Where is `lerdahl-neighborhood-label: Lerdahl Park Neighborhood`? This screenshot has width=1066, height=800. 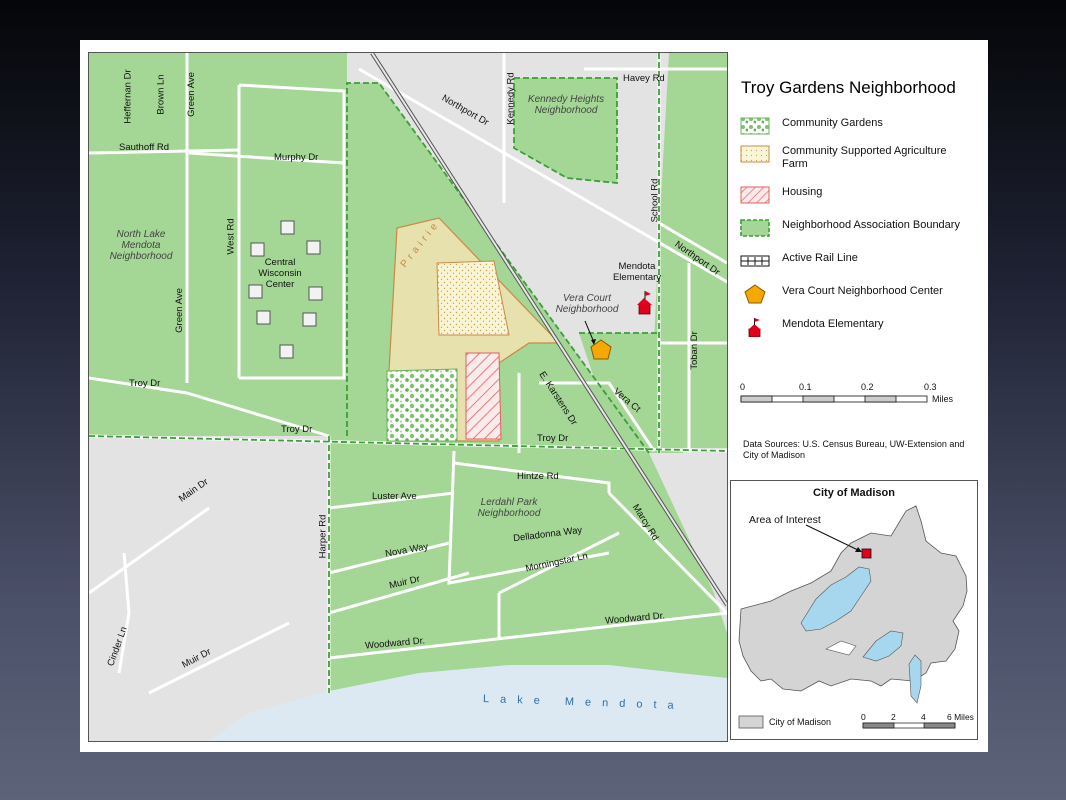 lerdahl-neighborhood-label: Lerdahl Park Neighborhood is located at coordinates (509, 508).